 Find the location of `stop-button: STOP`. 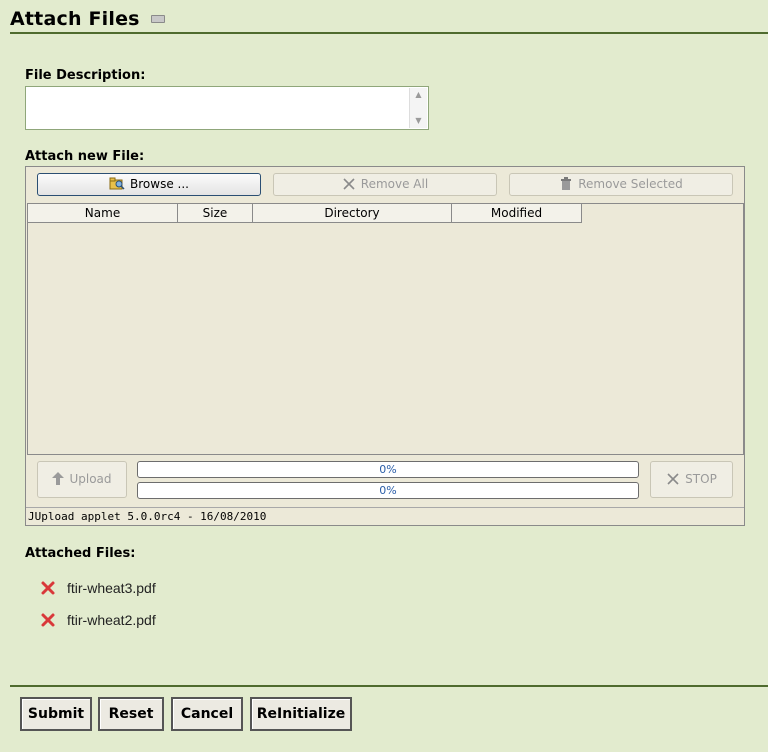

stop-button: STOP is located at coordinates (691, 479).